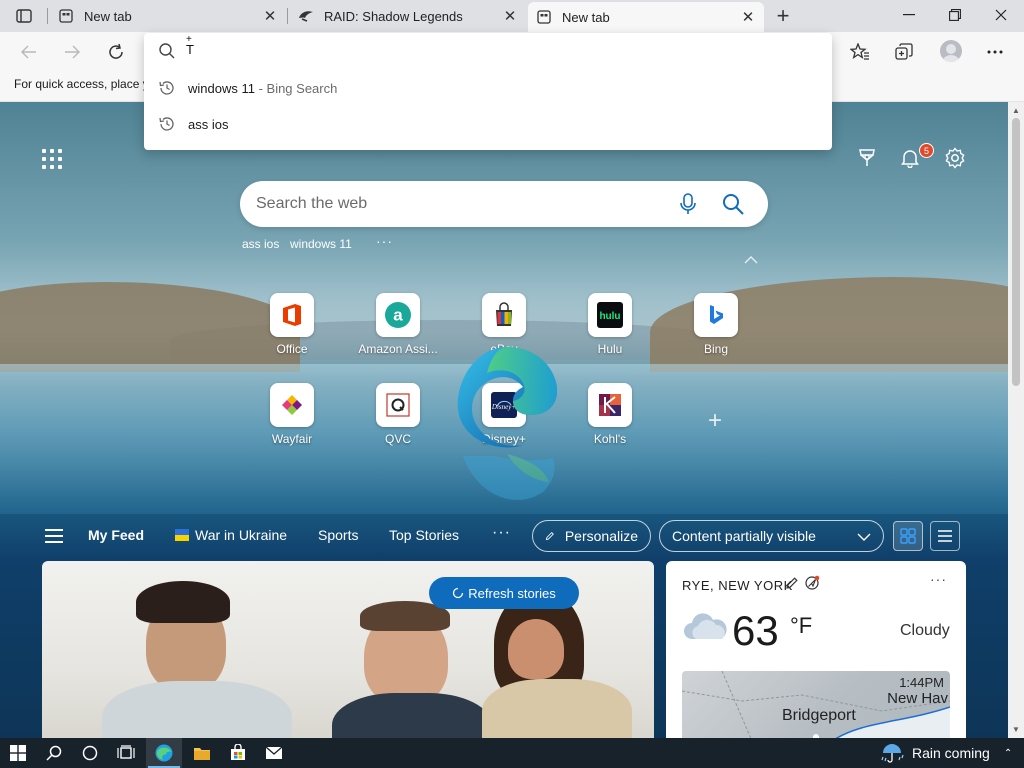  What do you see at coordinates (688, 204) in the screenshot?
I see `microphone-icon` at bounding box center [688, 204].